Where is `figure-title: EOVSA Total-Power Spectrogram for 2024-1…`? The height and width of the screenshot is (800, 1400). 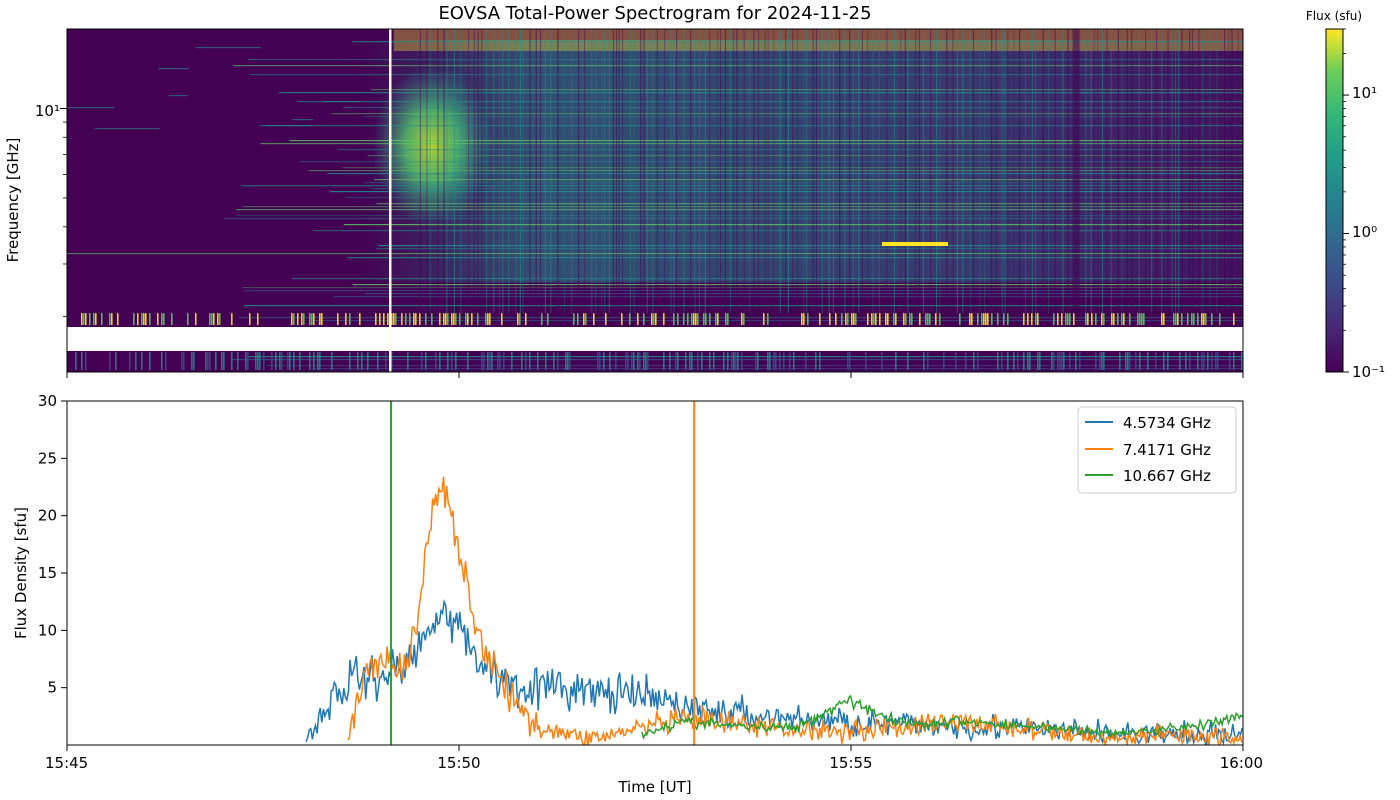 figure-title: EOVSA Total-Power Spectrogram for 2024-1… is located at coordinates (654, 13).